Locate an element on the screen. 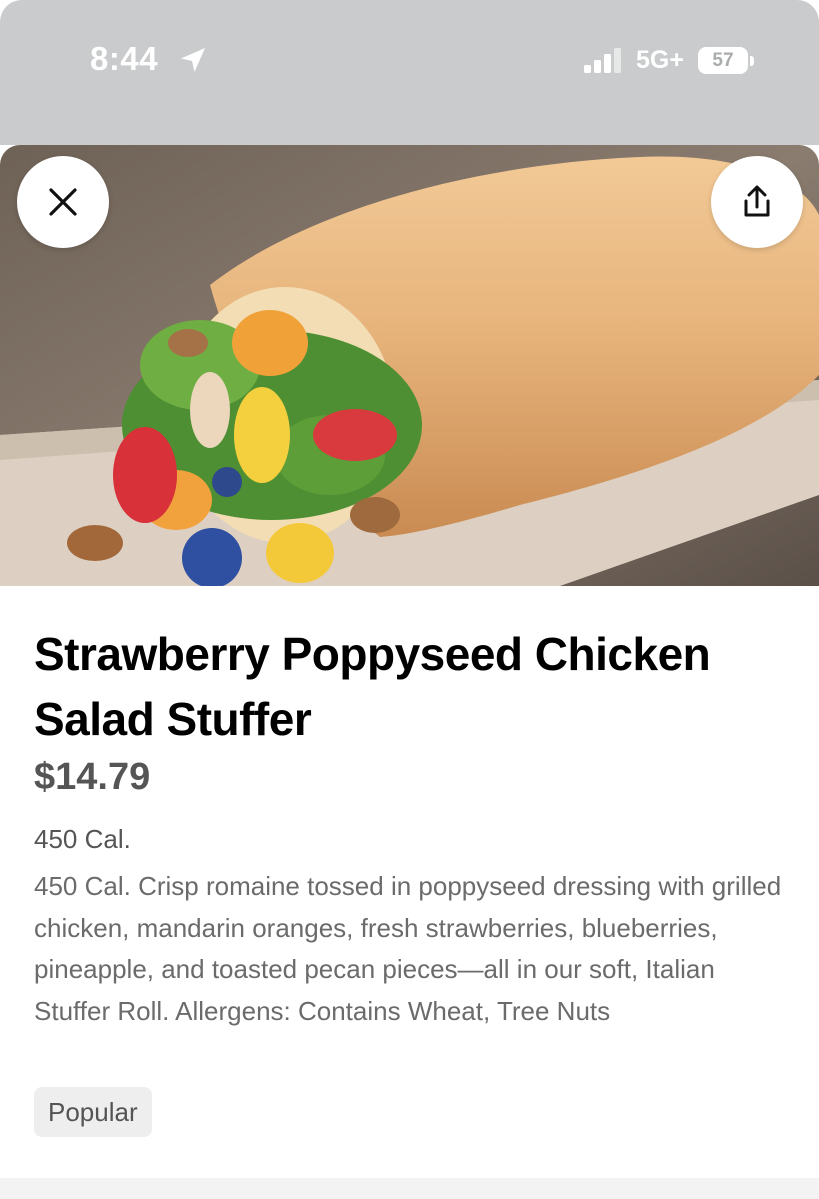 This screenshot has height=1199, width=819. close-icon is located at coordinates (63, 202).